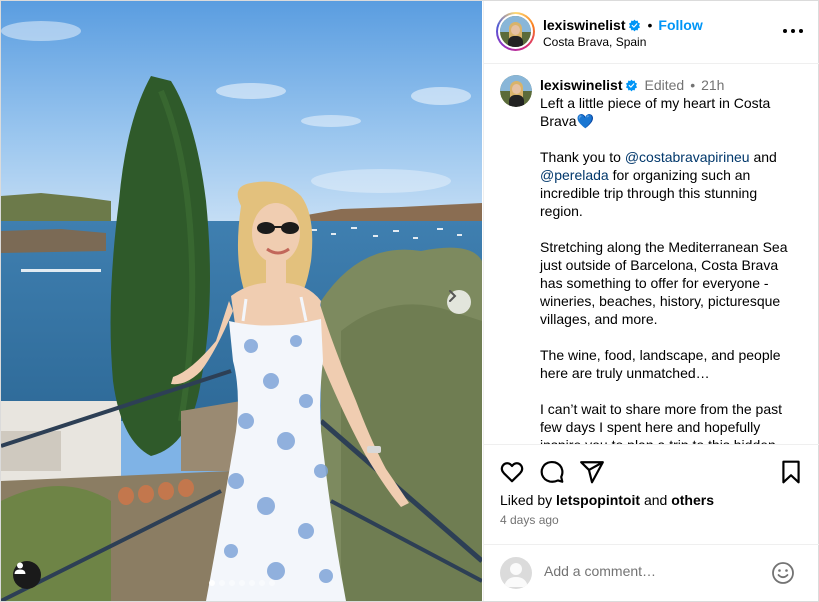 The height and width of the screenshot is (602, 819). I want to click on edited-label: Edited, so click(664, 85).